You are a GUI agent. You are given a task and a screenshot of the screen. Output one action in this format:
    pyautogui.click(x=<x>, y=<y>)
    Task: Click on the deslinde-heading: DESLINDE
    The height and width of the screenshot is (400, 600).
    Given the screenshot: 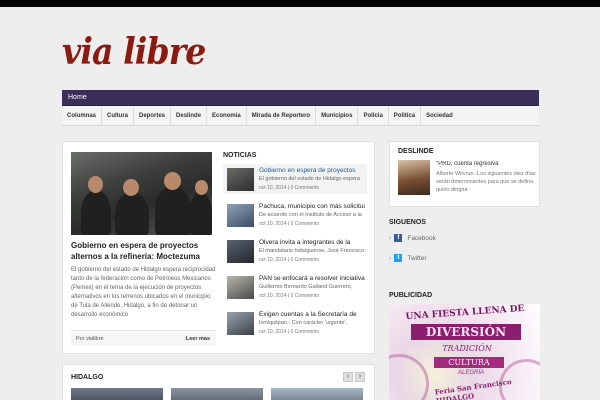 What is the action you would take?
    pyautogui.click(x=416, y=151)
    